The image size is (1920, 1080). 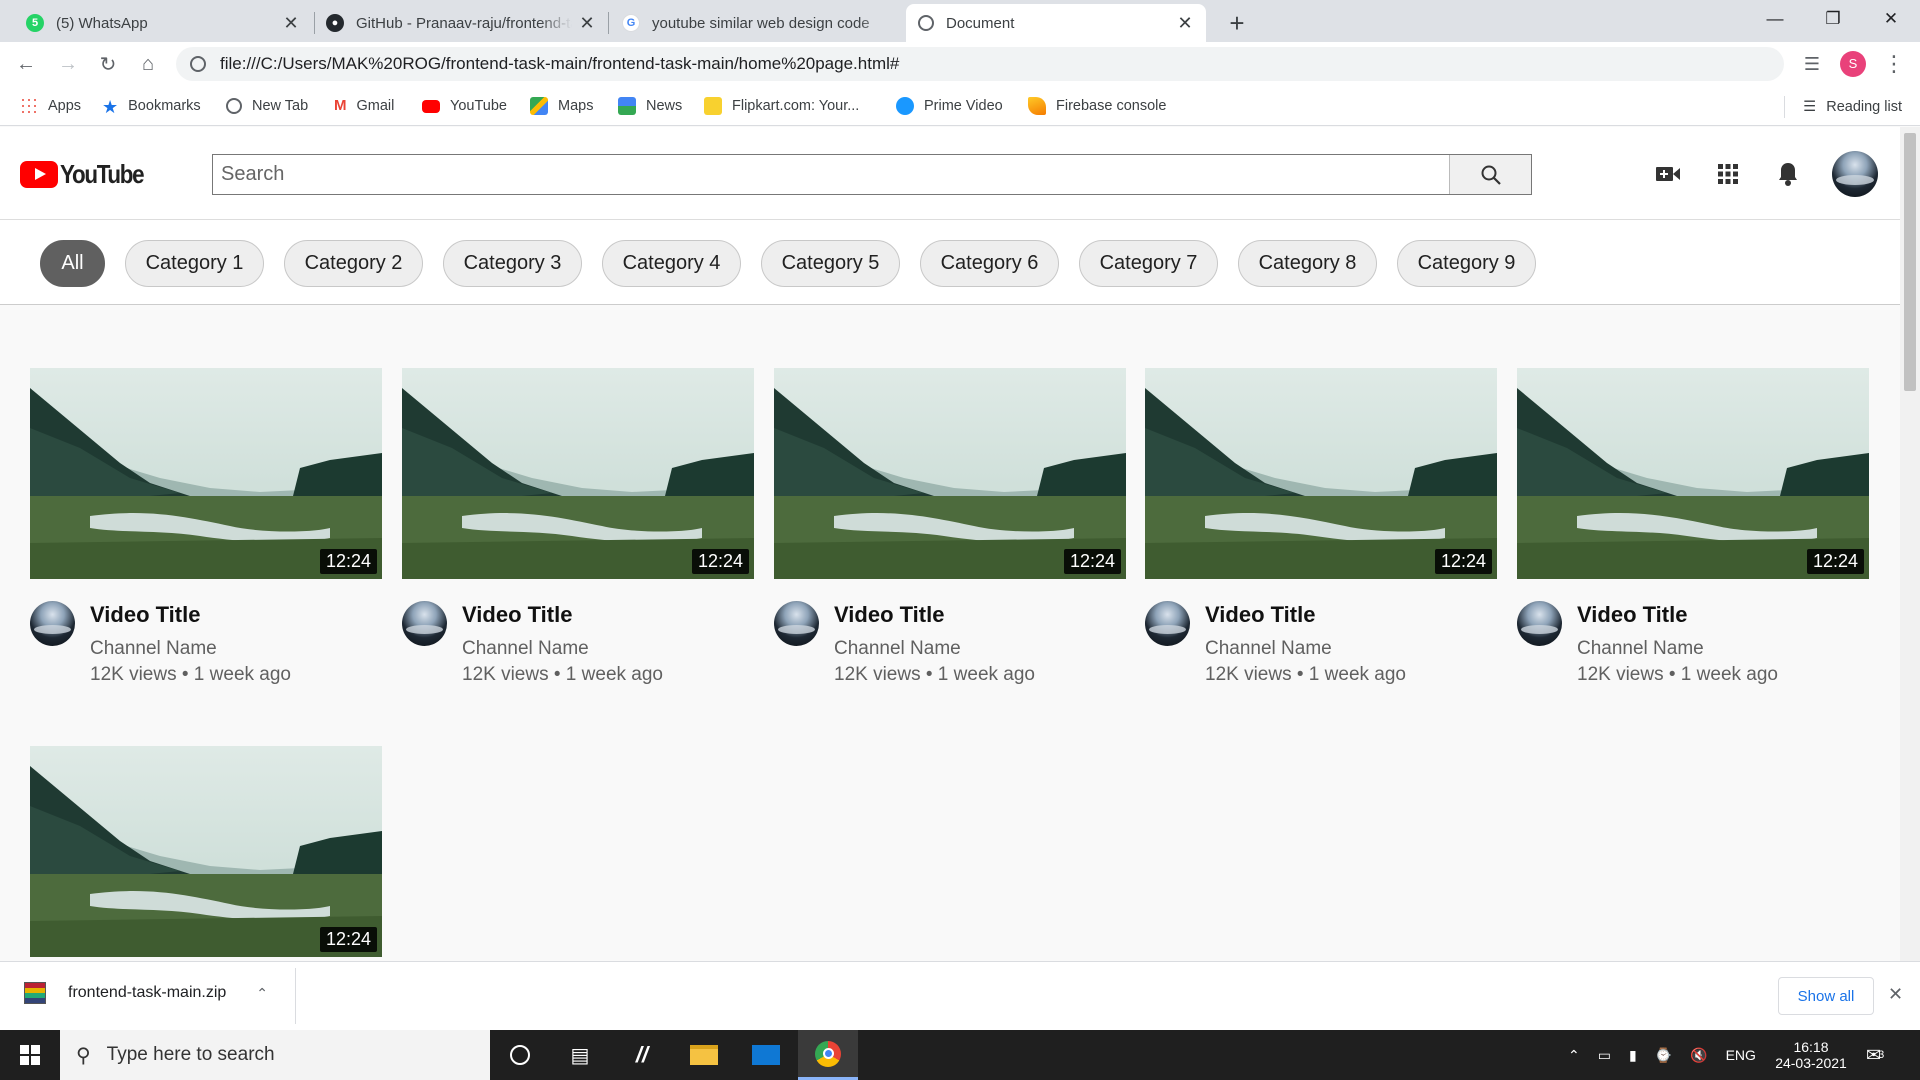 I want to click on windows-start-icon, so click(x=30, y=1055).